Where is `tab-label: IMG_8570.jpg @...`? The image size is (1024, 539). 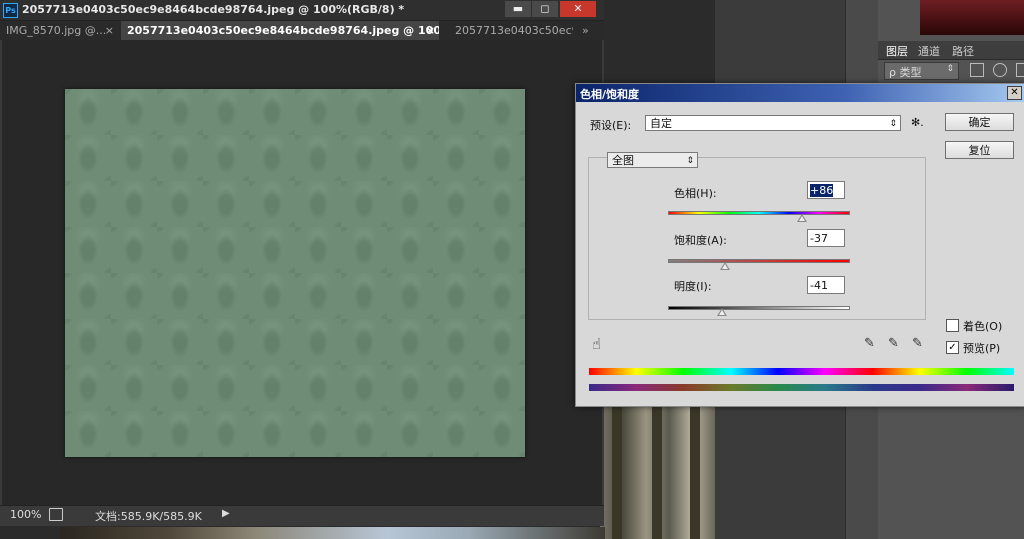 tab-label: IMG_8570.jpg @... is located at coordinates (56, 30).